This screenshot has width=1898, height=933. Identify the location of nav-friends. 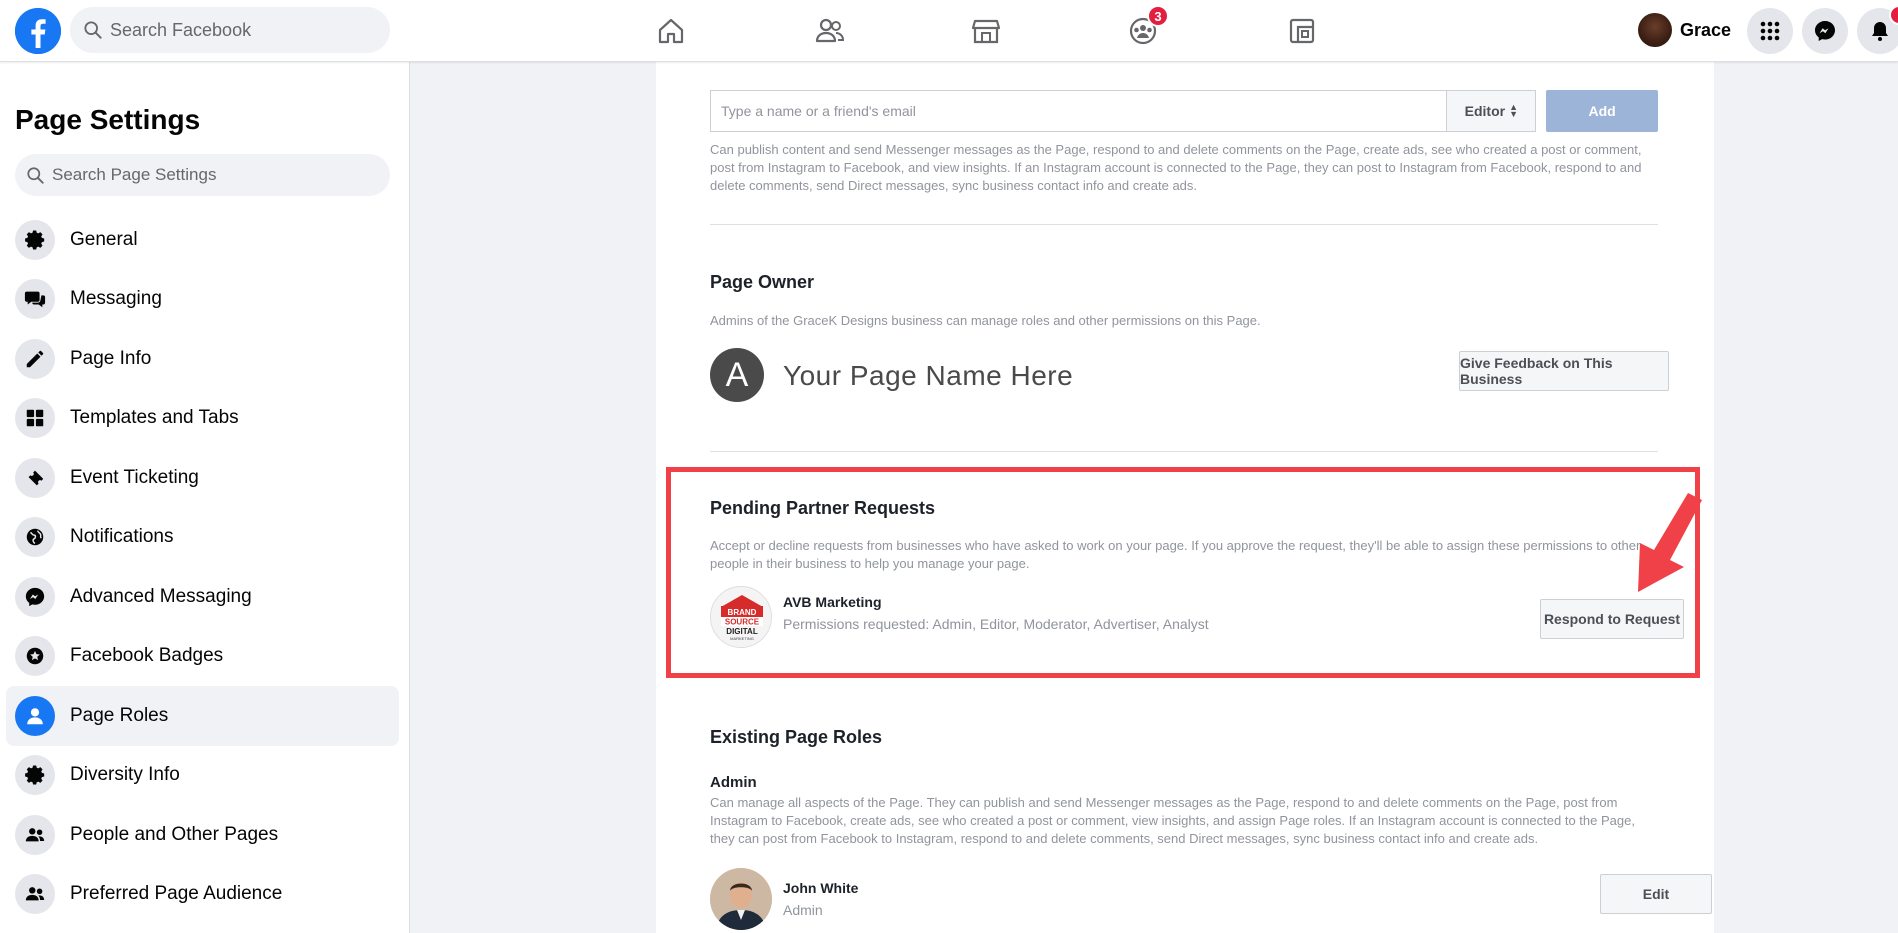
(830, 31).